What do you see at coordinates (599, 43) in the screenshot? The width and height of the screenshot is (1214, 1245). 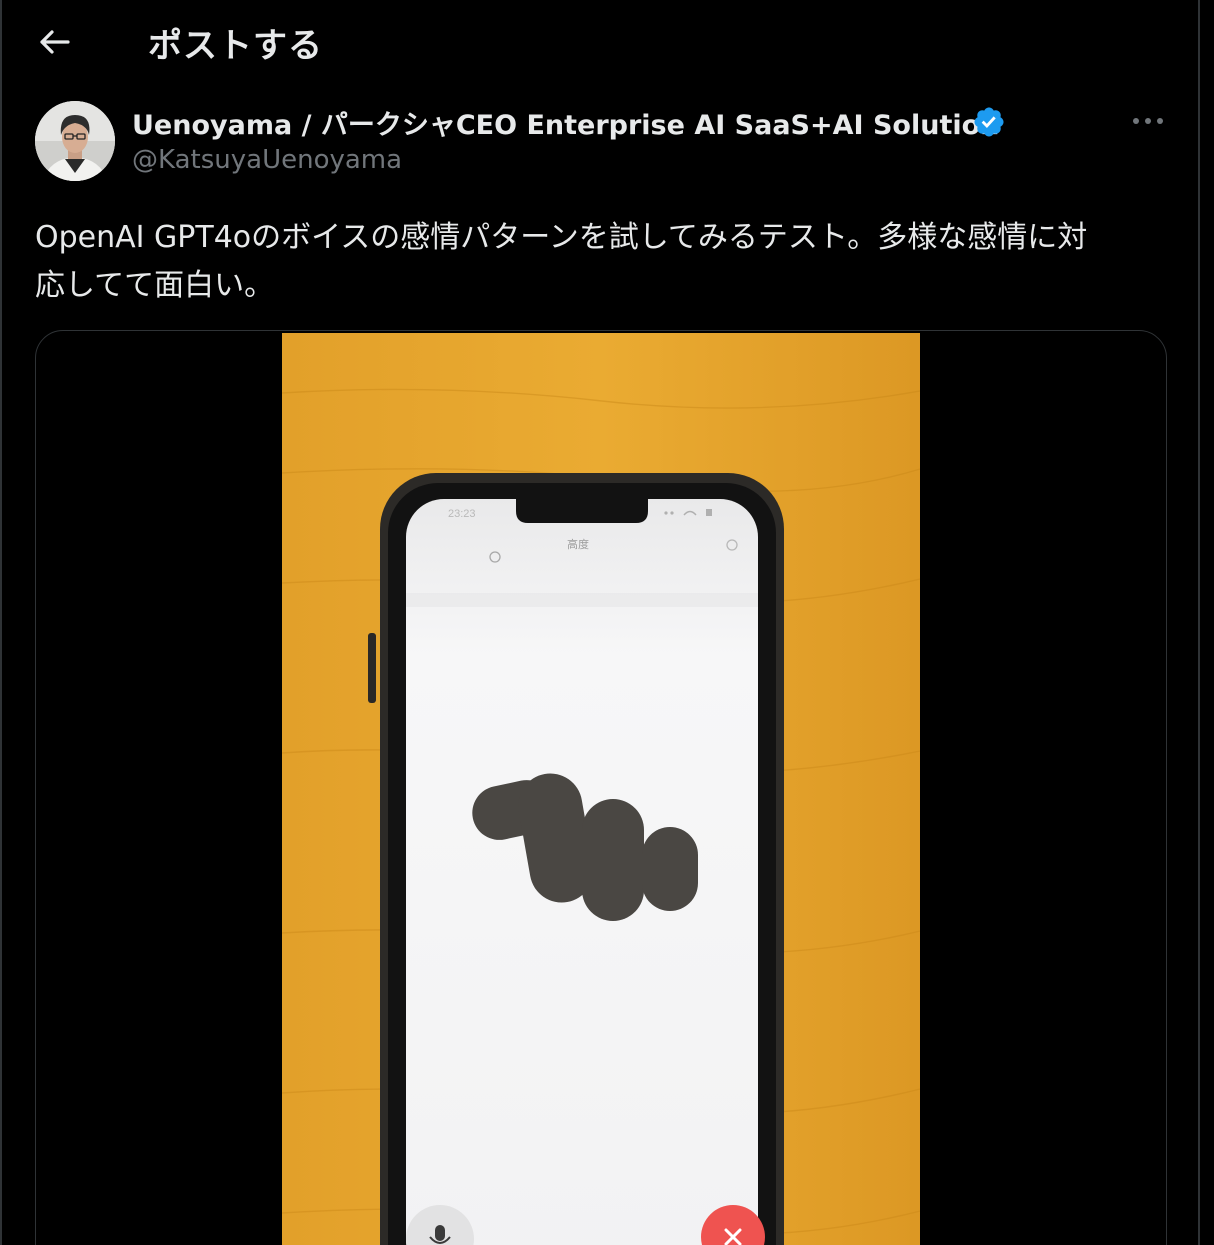 I see `page-header: ポストする` at bounding box center [599, 43].